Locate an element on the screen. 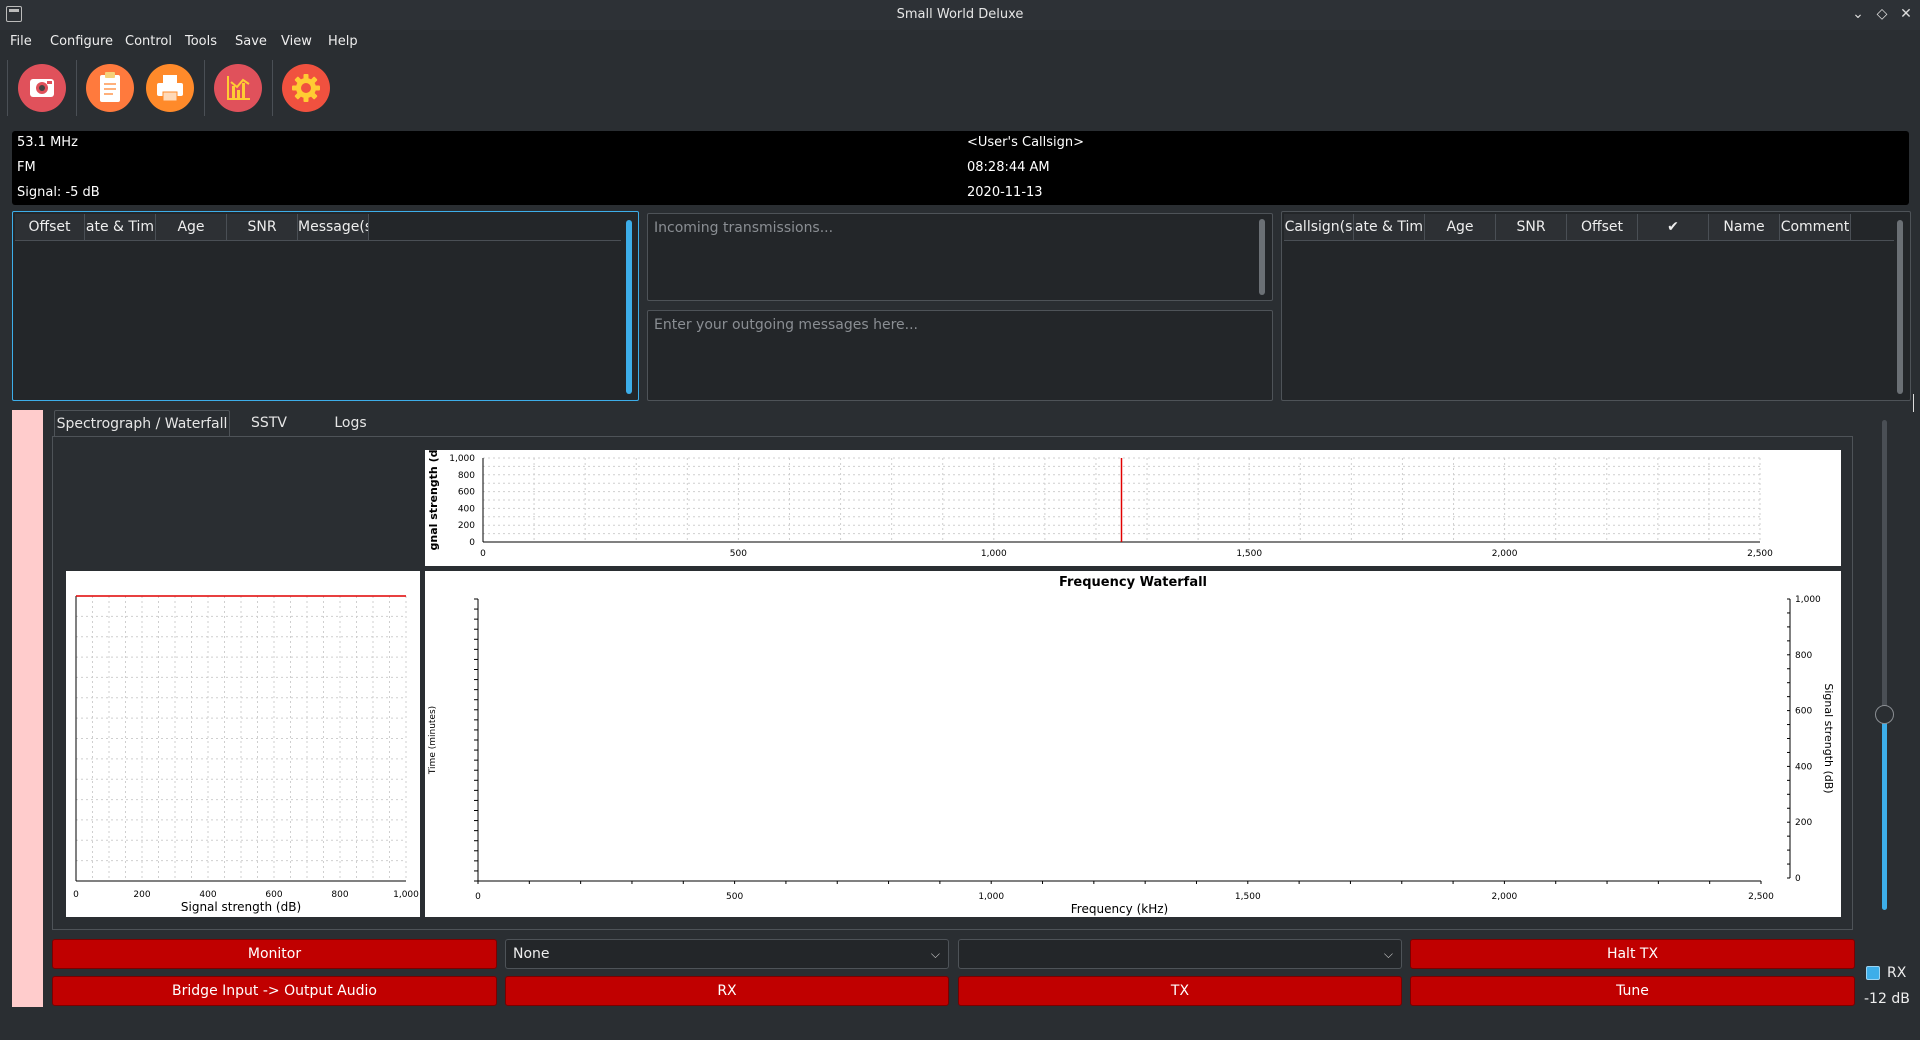 The image size is (1920, 1040). clipboard-icon is located at coordinates (110, 88).